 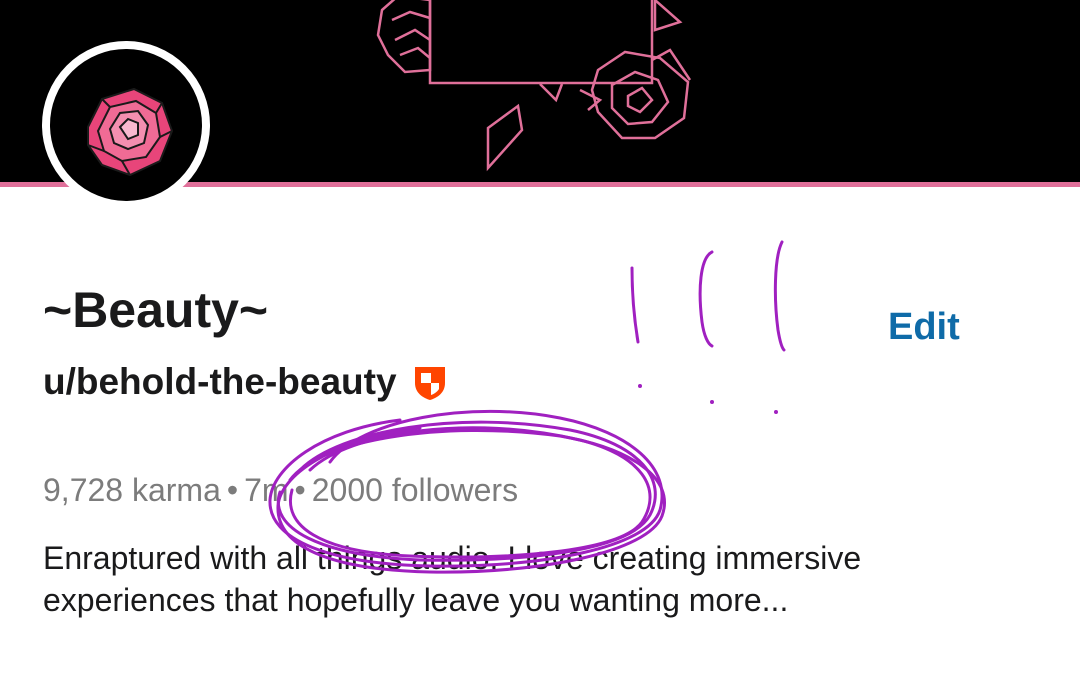 What do you see at coordinates (415, 490) in the screenshot?
I see `follower-count: 2000 followers` at bounding box center [415, 490].